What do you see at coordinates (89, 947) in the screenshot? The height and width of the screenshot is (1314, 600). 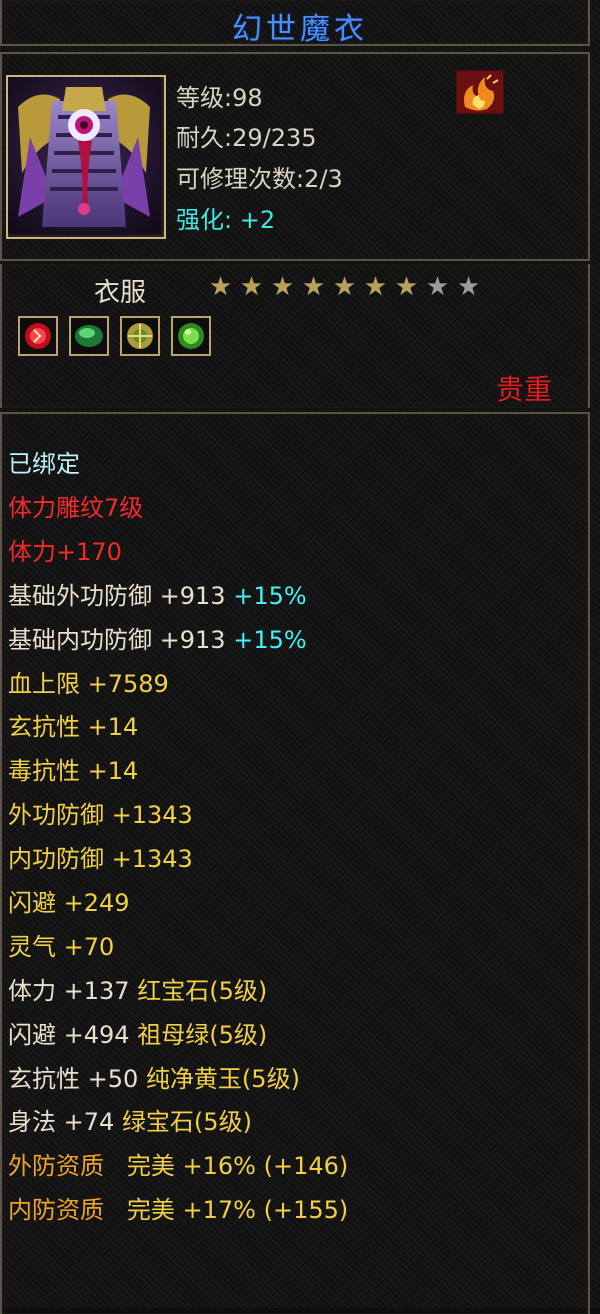 I see `attr-value: +70` at bounding box center [89, 947].